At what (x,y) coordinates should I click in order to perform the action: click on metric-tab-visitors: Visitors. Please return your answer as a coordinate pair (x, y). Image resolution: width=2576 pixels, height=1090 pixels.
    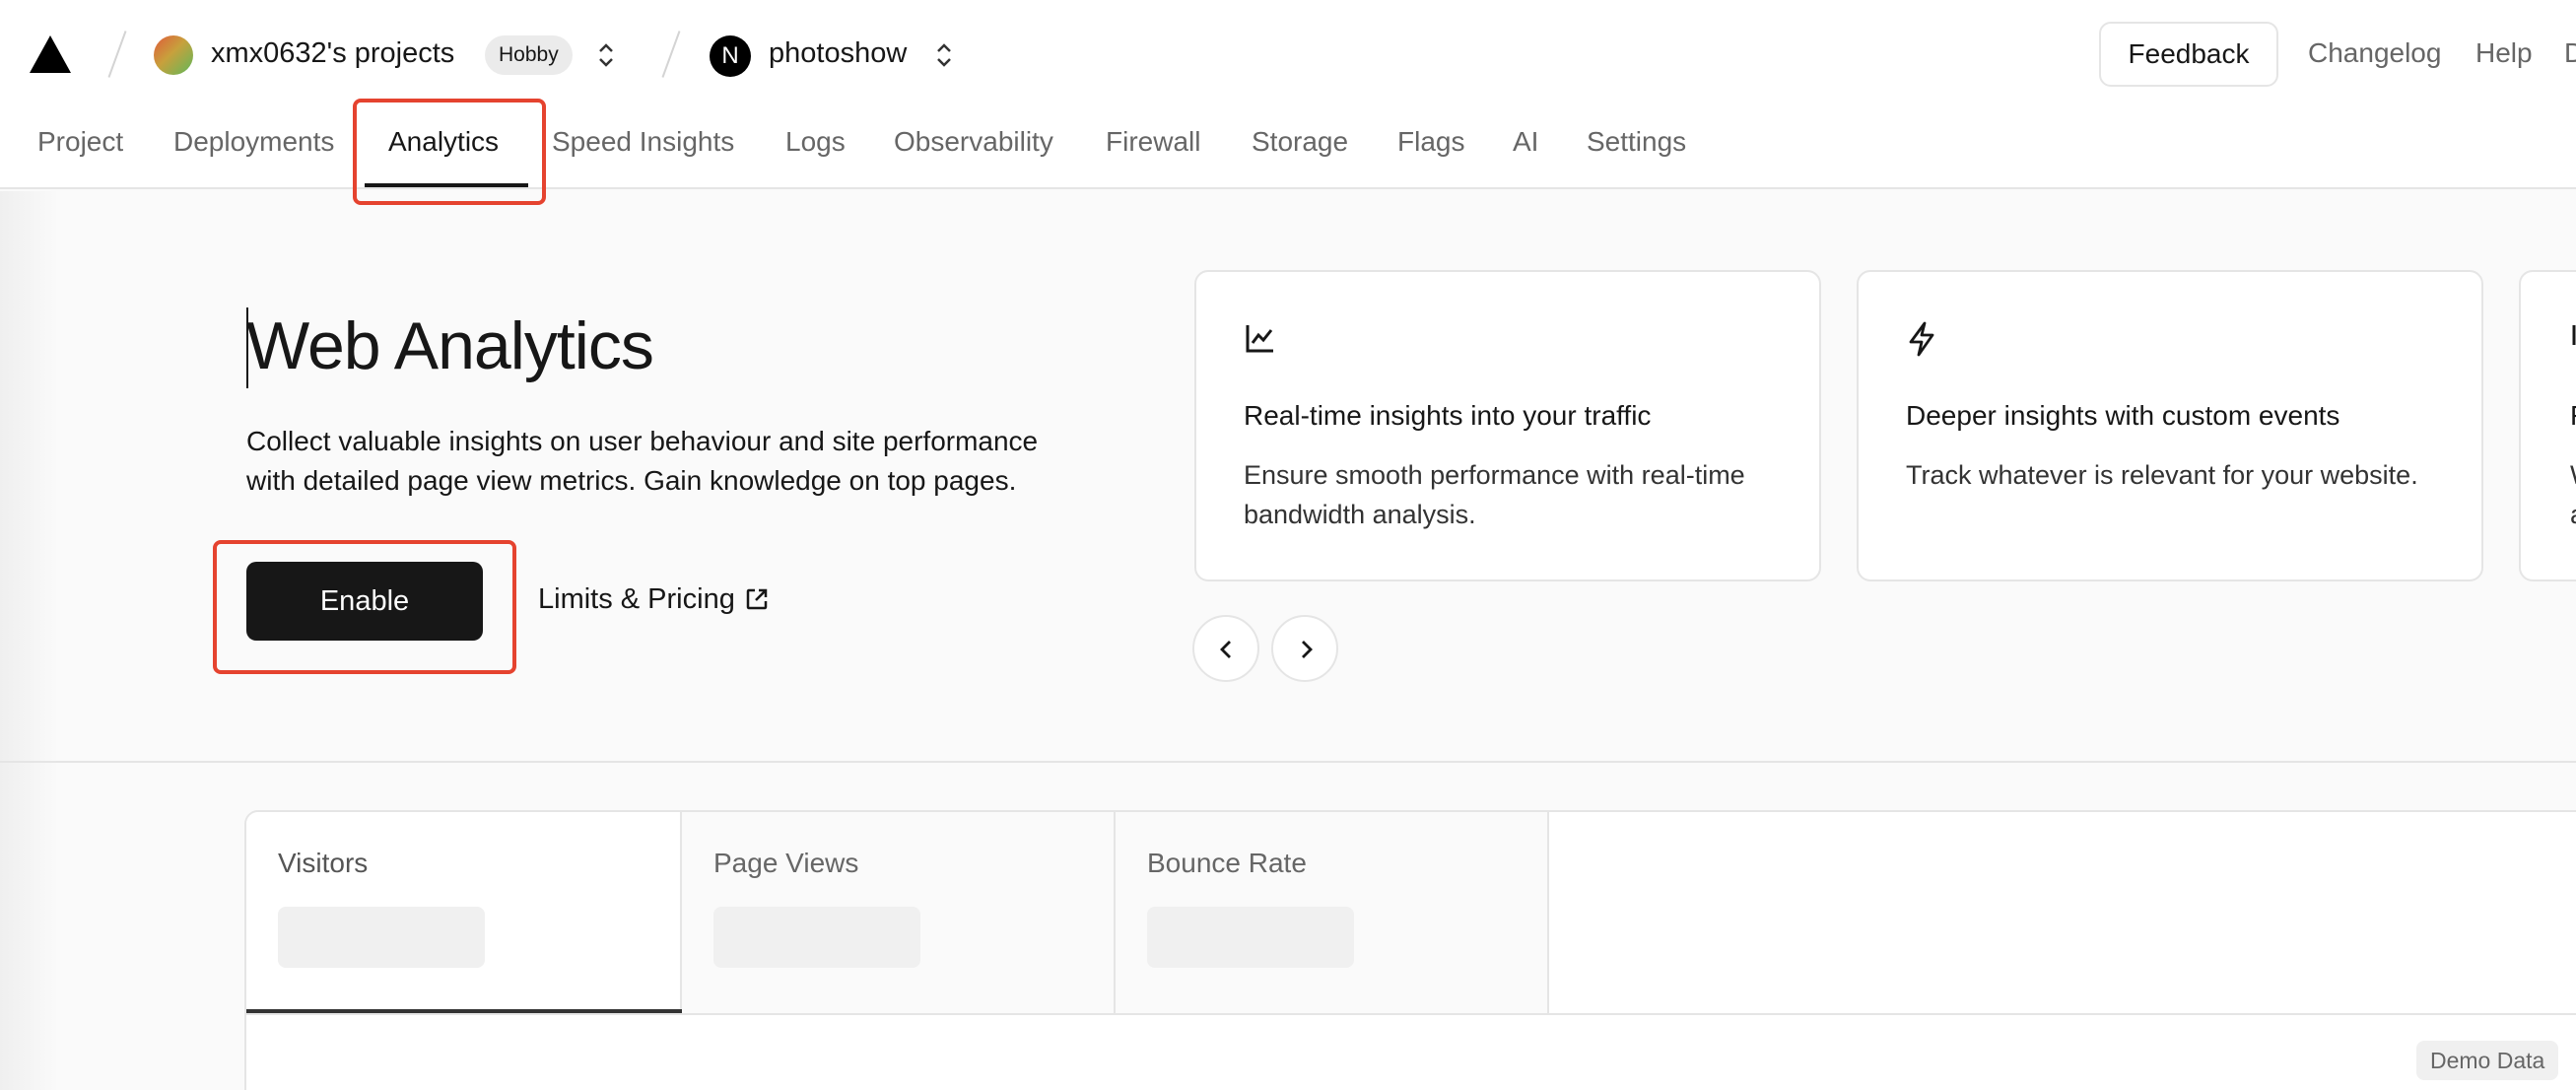
    Looking at the image, I should click on (464, 913).